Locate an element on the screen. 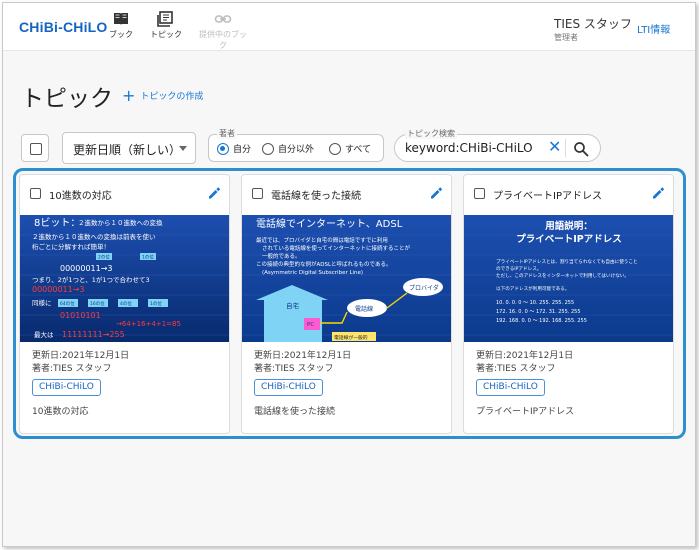  nav-topic: トピック is located at coordinates (166, 25).